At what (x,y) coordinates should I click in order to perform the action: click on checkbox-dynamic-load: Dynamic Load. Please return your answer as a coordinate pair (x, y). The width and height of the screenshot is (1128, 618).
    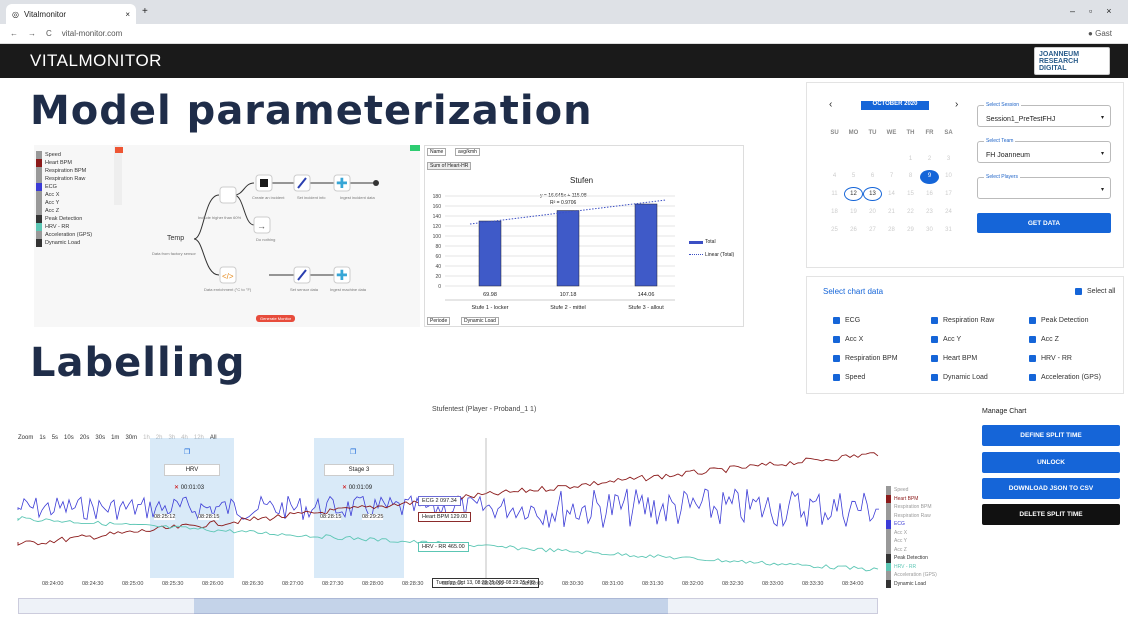
    Looking at the image, I should click on (959, 377).